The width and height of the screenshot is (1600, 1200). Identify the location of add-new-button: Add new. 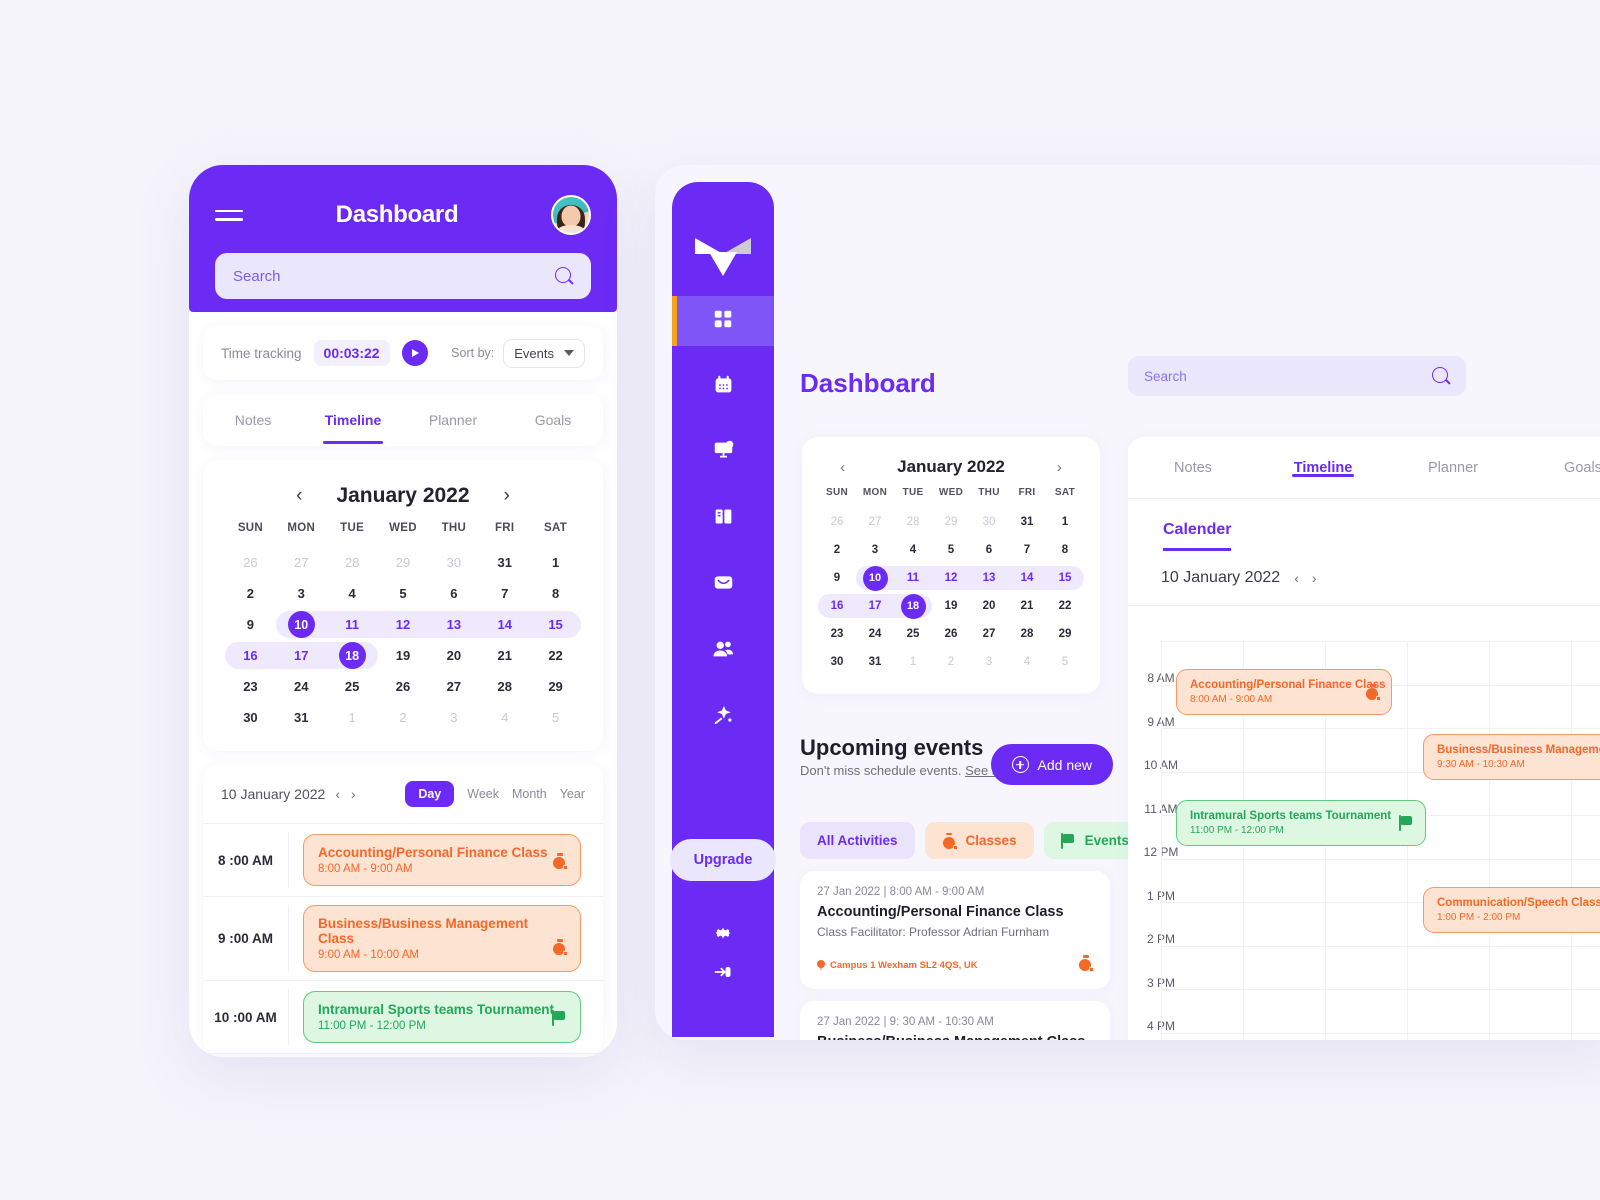
(1051, 764).